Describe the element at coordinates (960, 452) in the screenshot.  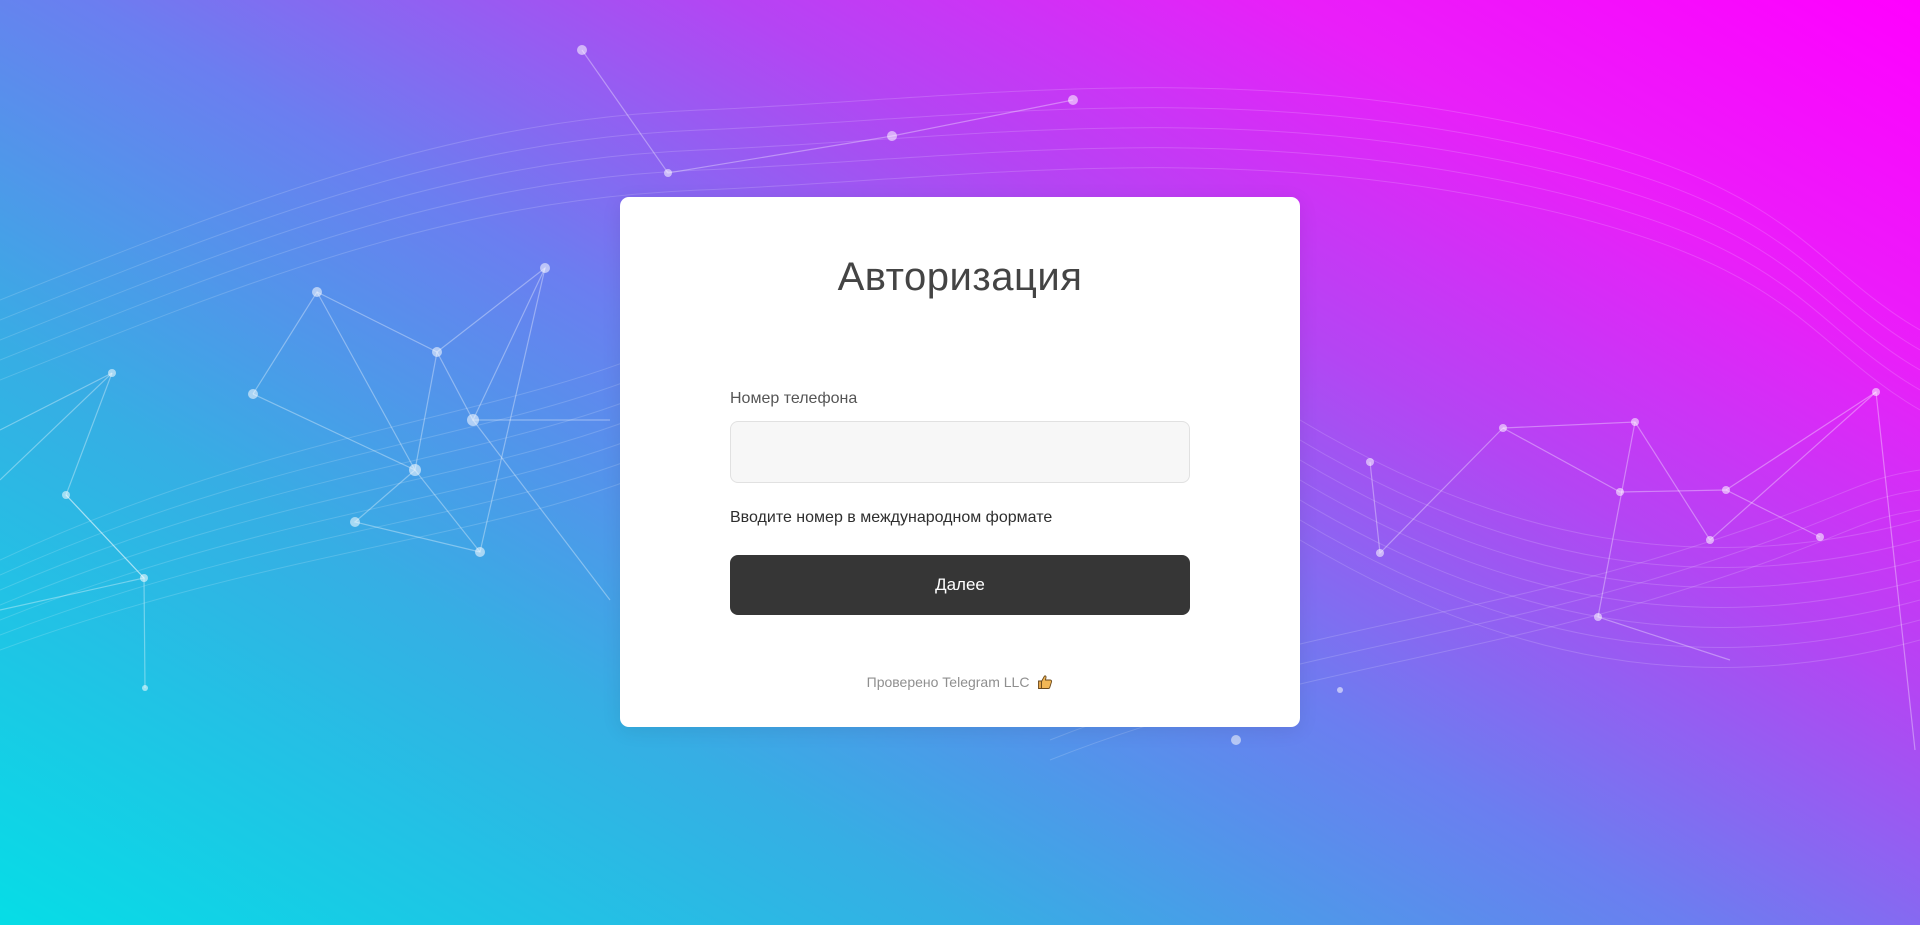
I see `phone-input` at that location.